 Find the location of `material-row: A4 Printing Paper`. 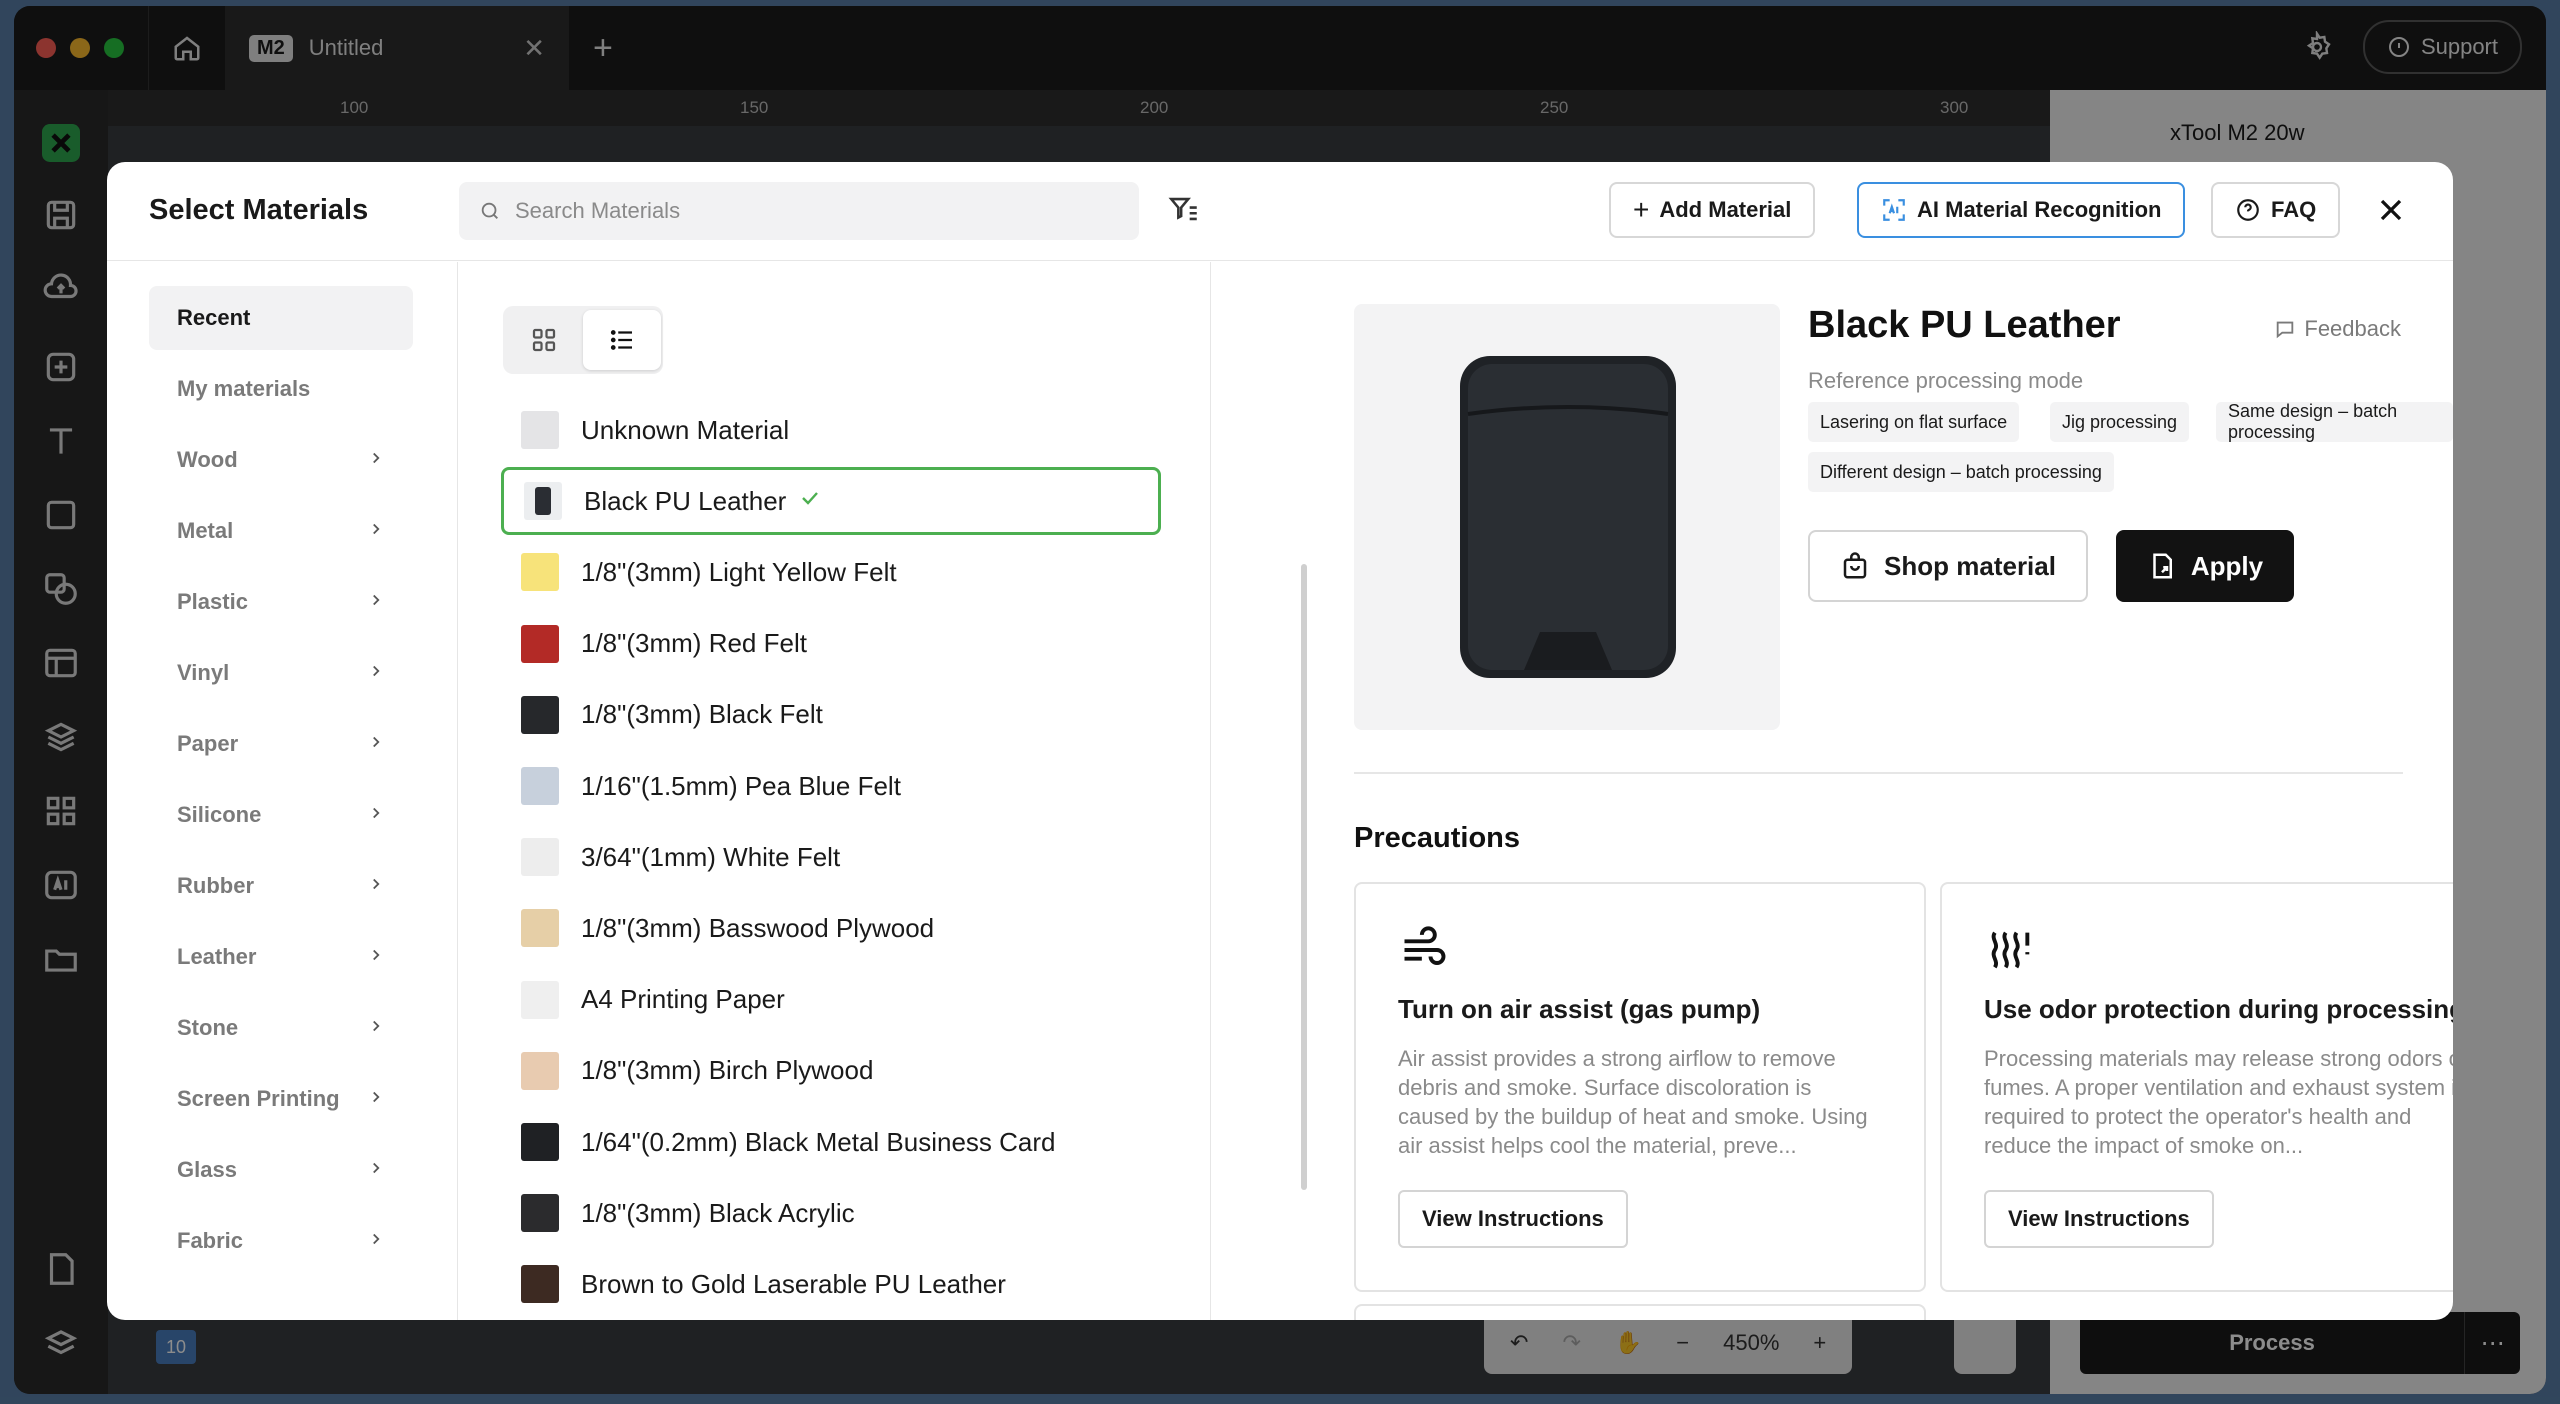

material-row: A4 Printing Paper is located at coordinates (831, 1000).